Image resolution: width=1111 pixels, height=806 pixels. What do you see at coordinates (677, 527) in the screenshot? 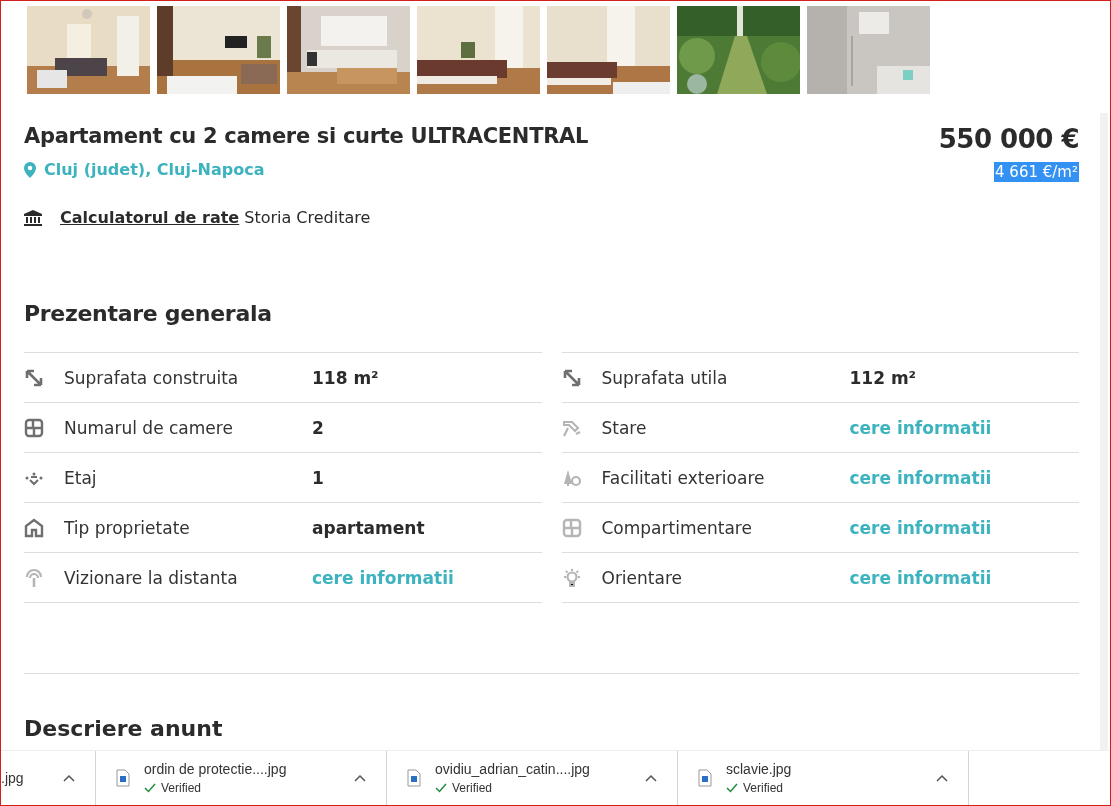
I see `feature-label: Compartimentare` at bounding box center [677, 527].